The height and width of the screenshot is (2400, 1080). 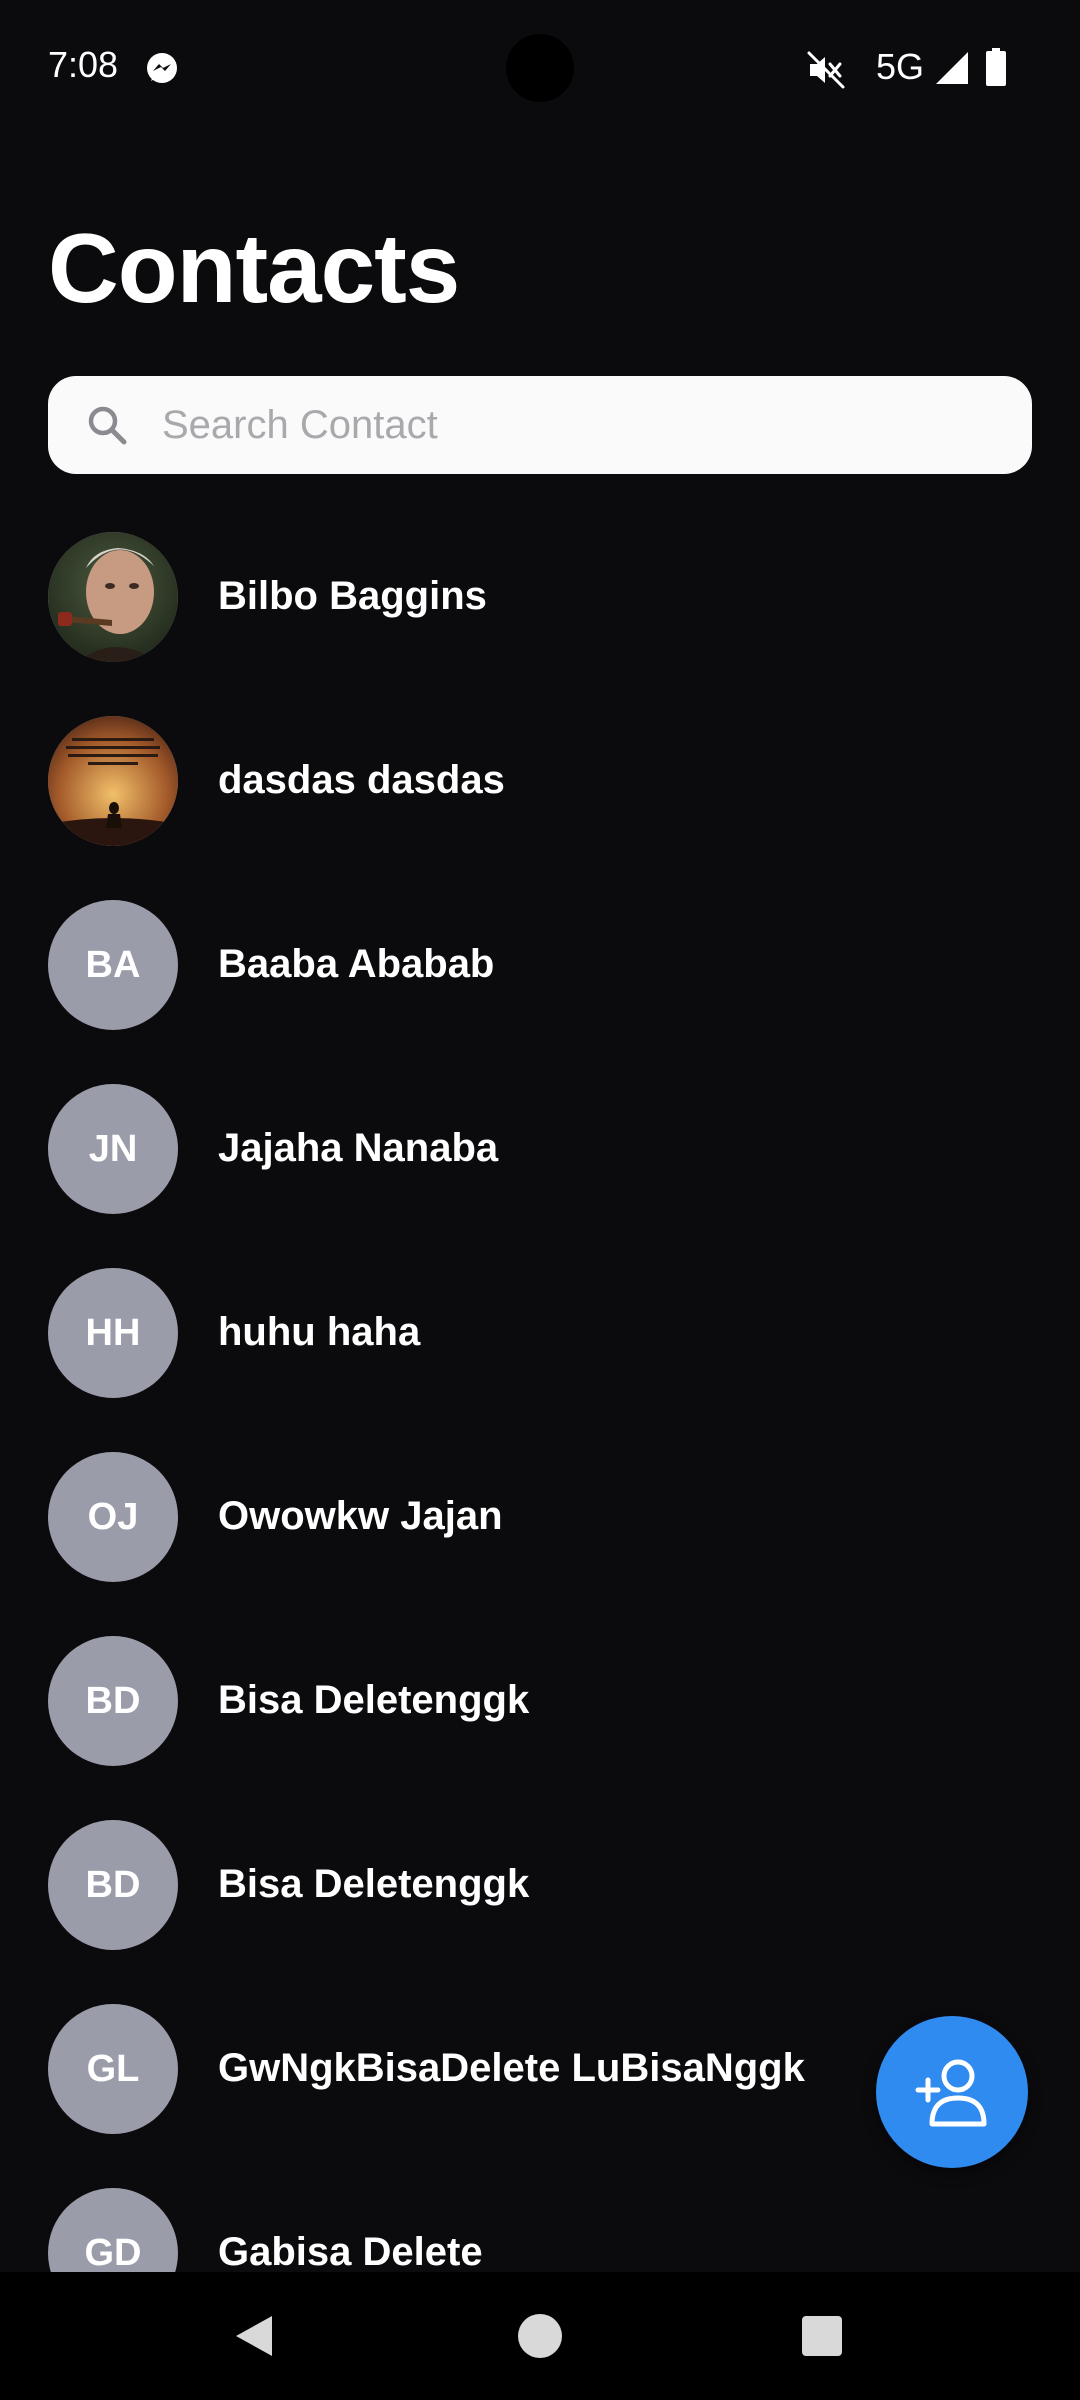 I want to click on avatar-initials: GL, so click(x=113, y=2069).